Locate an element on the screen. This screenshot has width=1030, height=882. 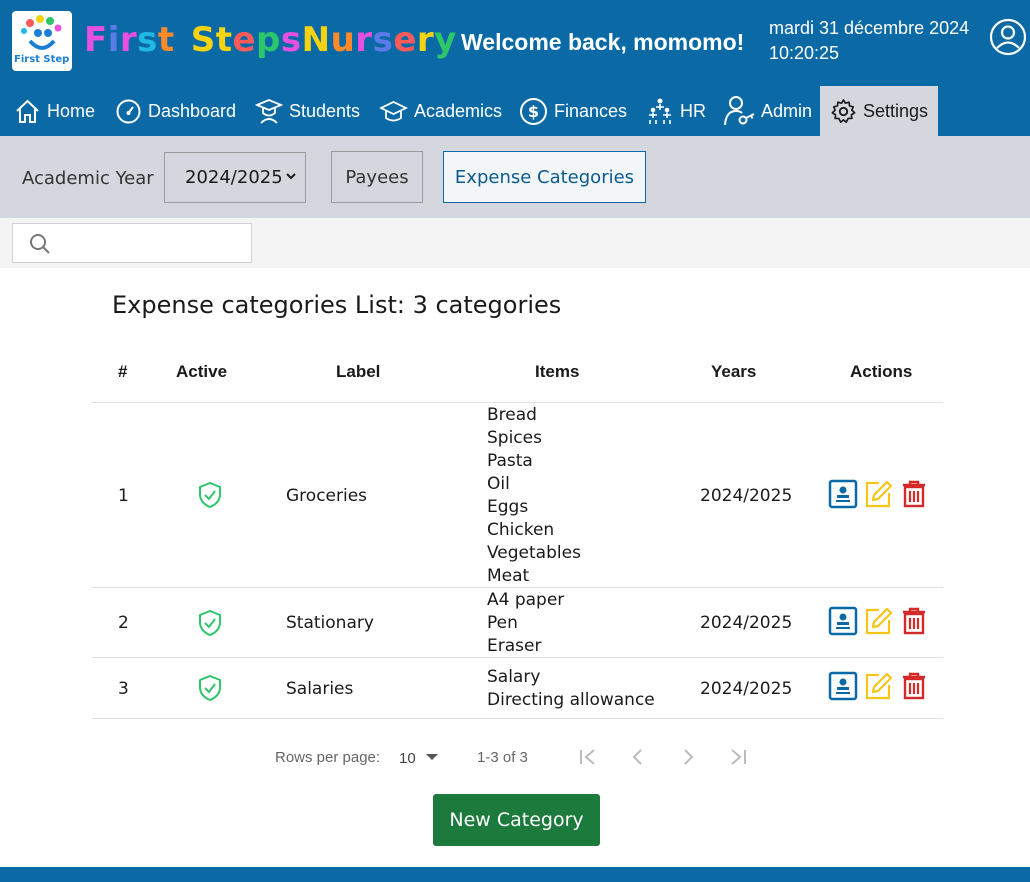
nav-dashboard: Dashboard is located at coordinates (175, 111).